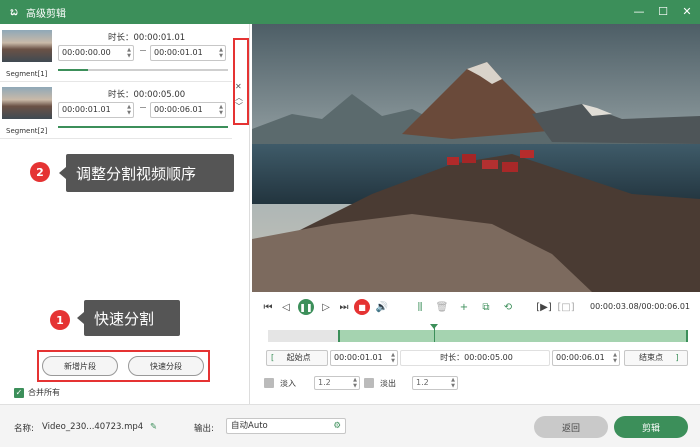 The width and height of the screenshot is (700, 447). I want to click on cut-button: 剪辑, so click(651, 427).